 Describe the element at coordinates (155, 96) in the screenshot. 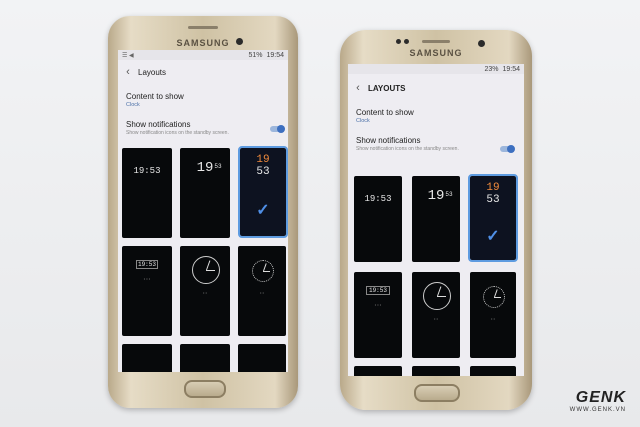

I see `left-content-label: Content to show` at that location.